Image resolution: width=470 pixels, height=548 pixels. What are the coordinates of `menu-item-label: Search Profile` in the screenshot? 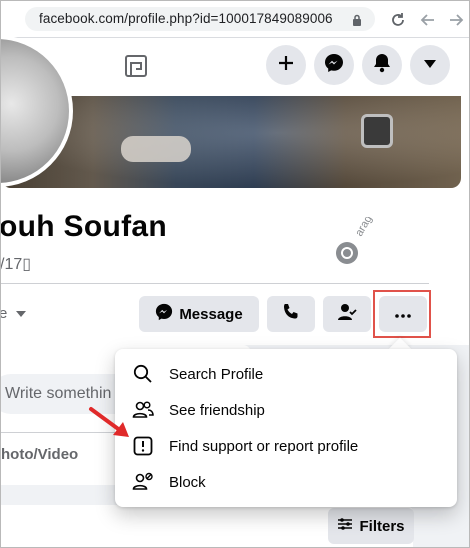 It's located at (216, 374).